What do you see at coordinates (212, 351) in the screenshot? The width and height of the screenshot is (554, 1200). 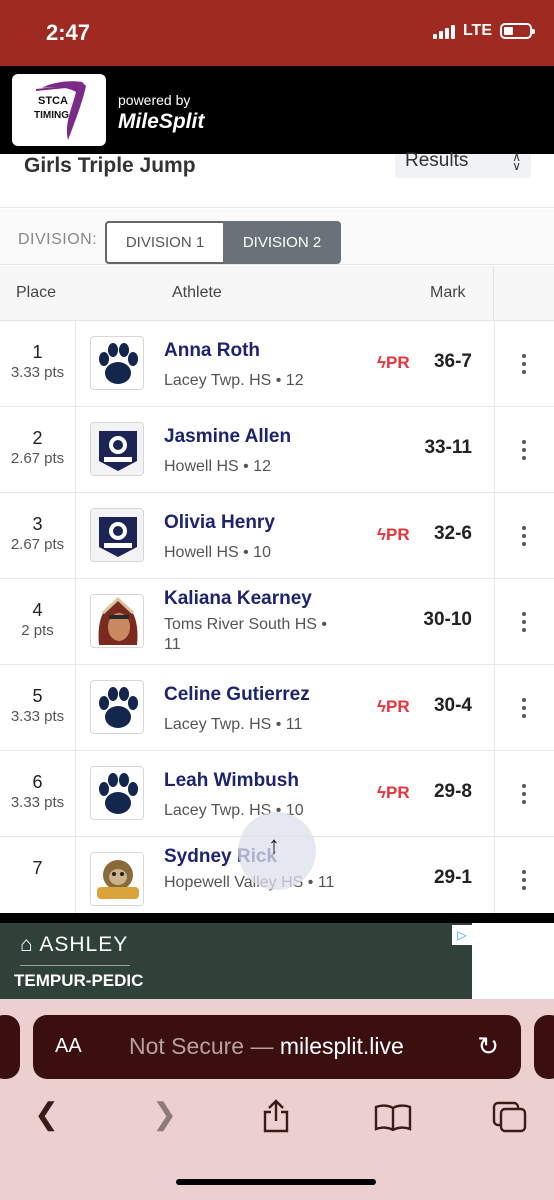 I see `athlete-name-link: Anna Roth` at bounding box center [212, 351].